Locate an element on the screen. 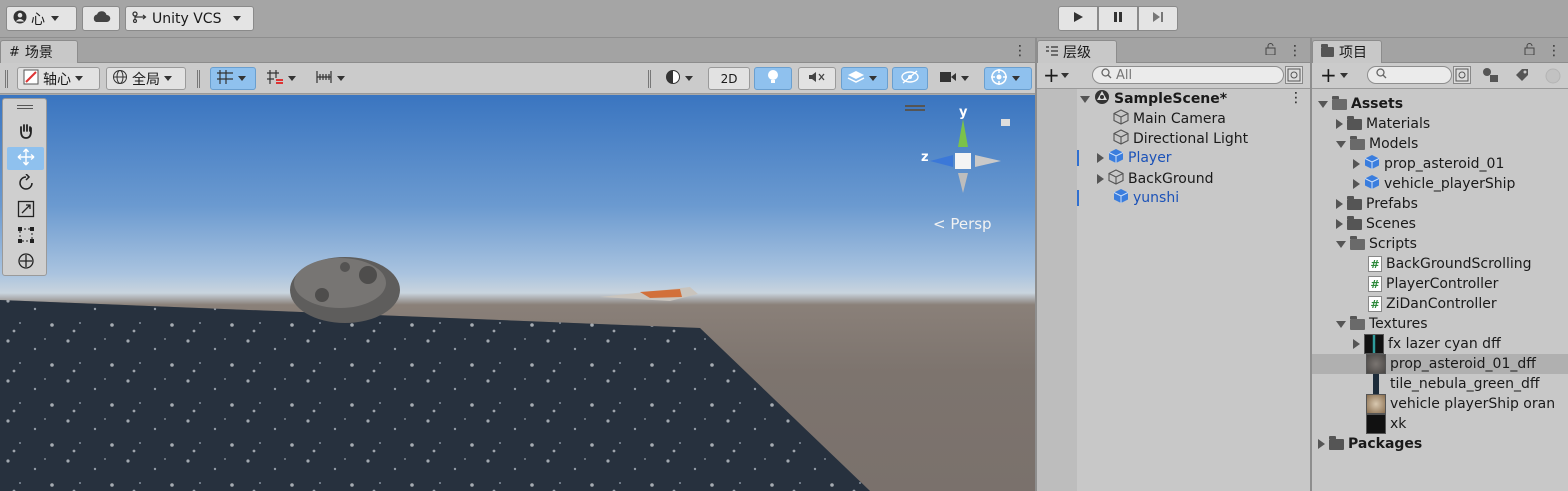 The width and height of the screenshot is (1568, 491). gizmo-z-label: z is located at coordinates (925, 157).